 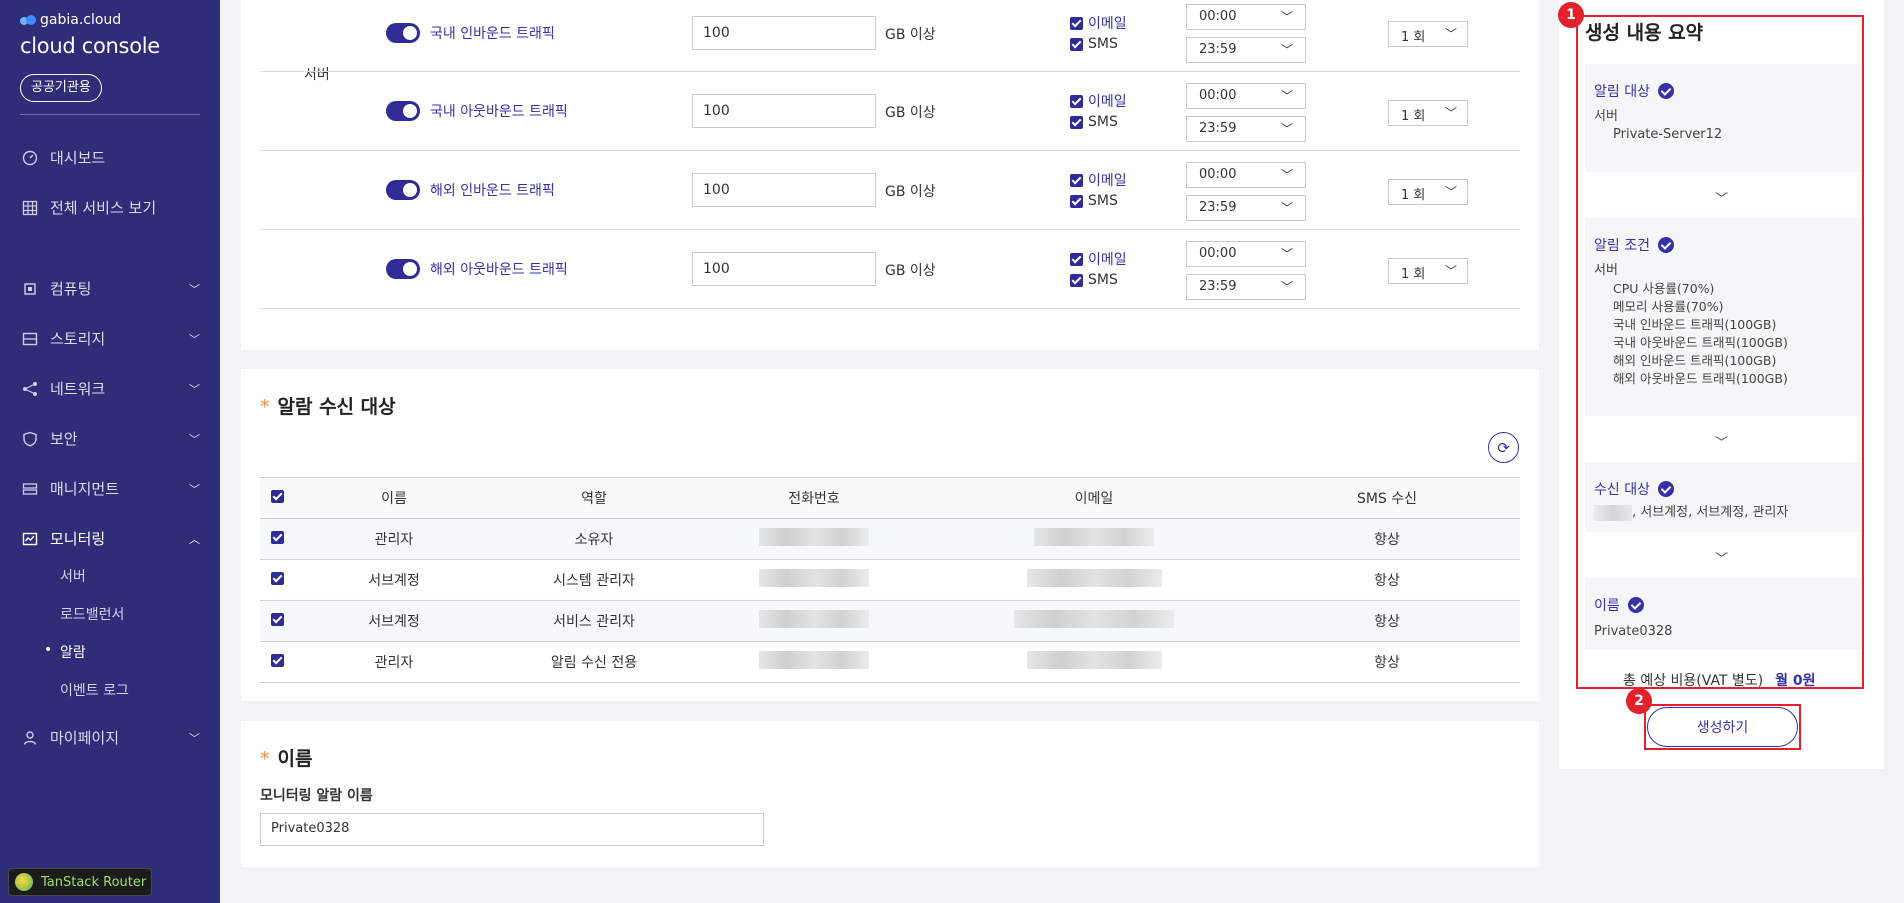 I want to click on sidebar-item-computing: 컴퓨팅 ﹀, so click(x=111, y=288).